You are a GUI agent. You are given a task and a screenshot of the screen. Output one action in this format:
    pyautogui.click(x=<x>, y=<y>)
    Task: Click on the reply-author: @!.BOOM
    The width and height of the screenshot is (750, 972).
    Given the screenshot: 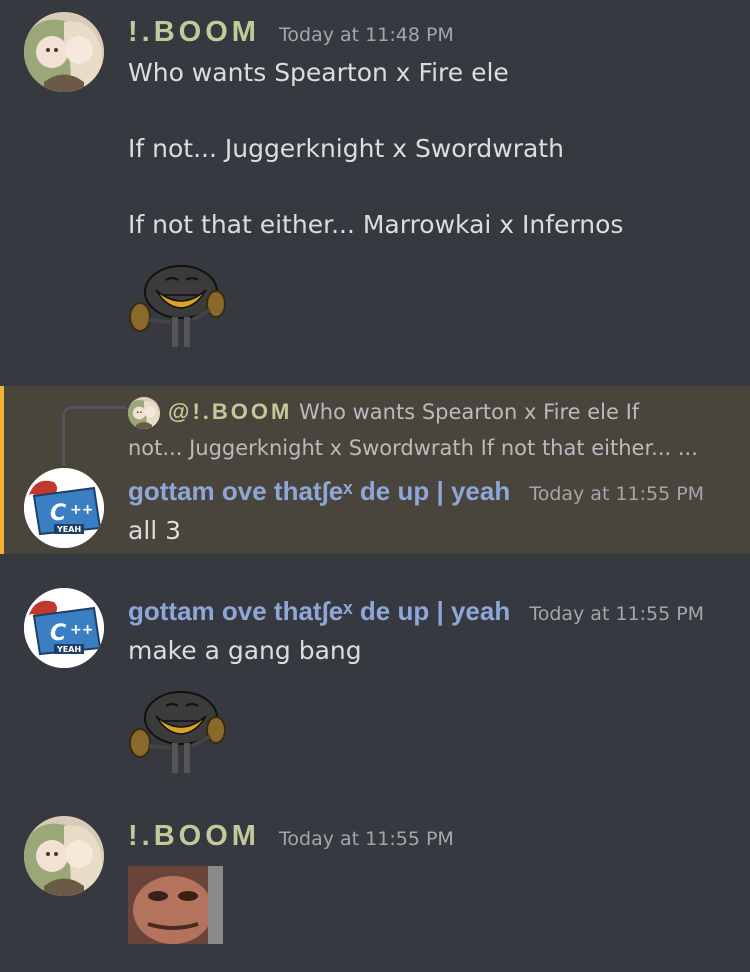 What is the action you would take?
    pyautogui.click(x=230, y=411)
    